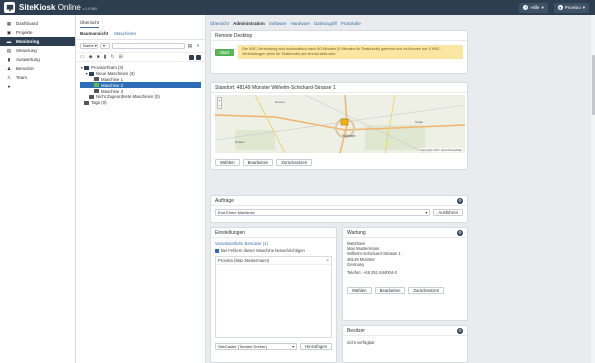 This screenshot has height=363, width=595. Describe the element at coordinates (198, 57) in the screenshot. I see `expand-all-icon` at that location.